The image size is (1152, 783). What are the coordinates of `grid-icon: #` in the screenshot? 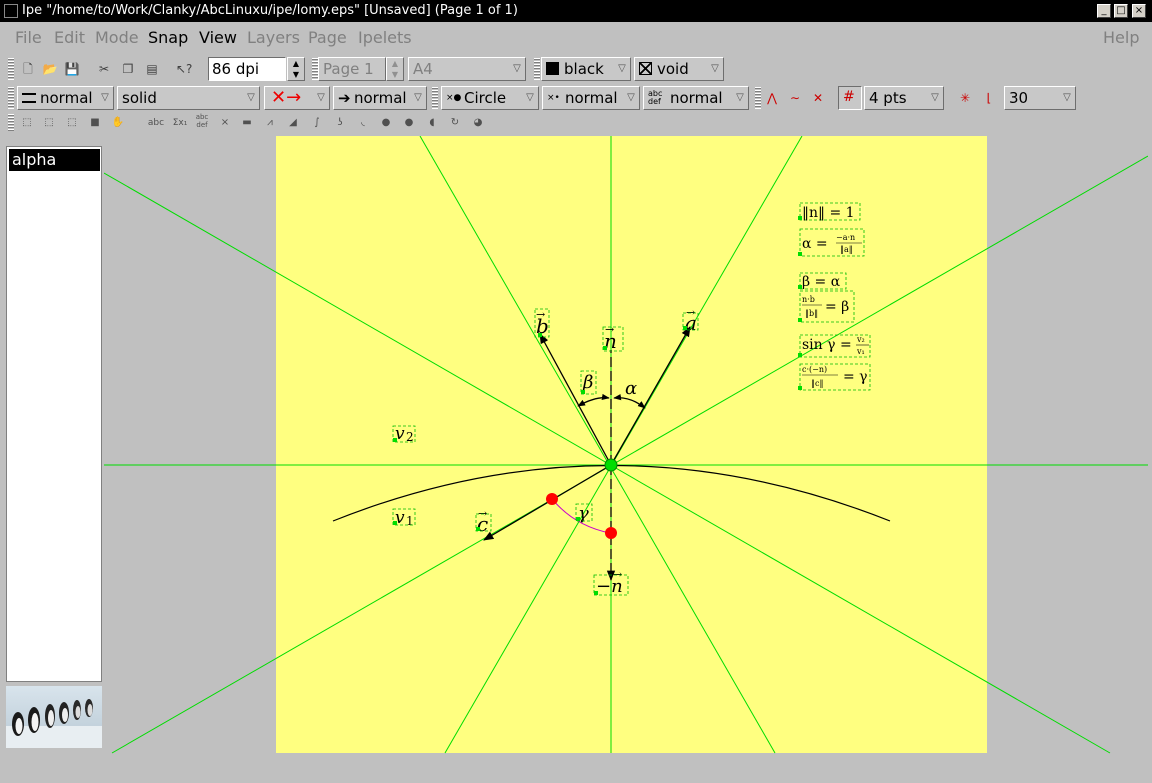 It's located at (849, 97).